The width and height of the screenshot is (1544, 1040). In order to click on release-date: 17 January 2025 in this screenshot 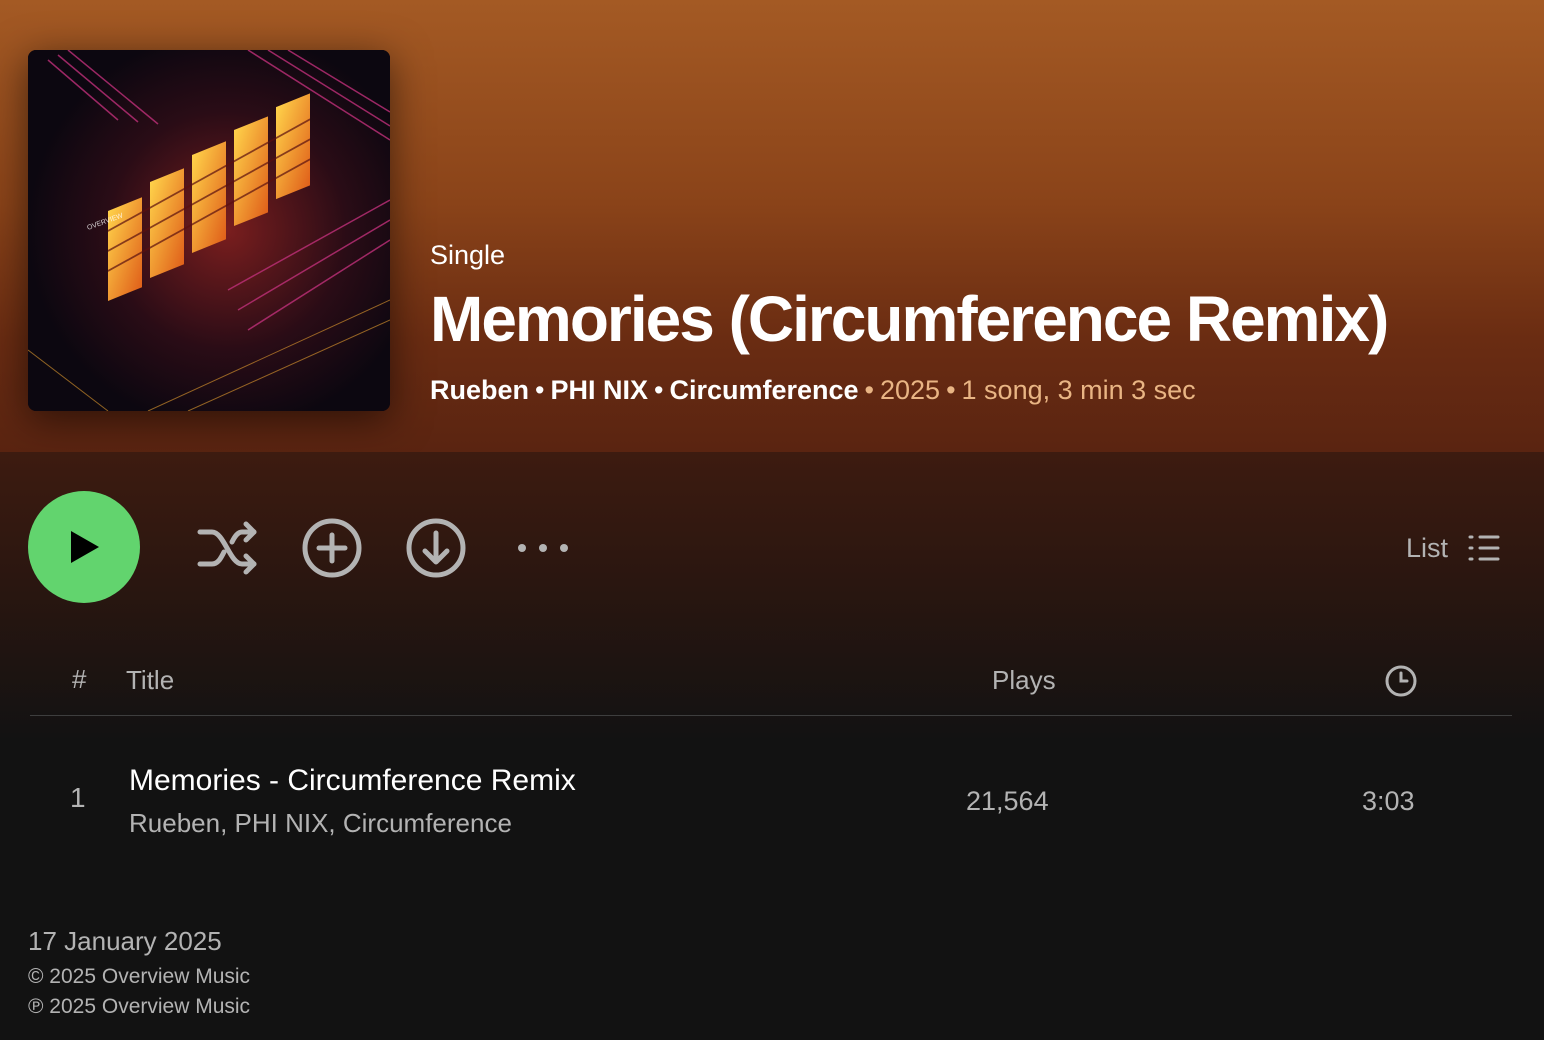, I will do `click(125, 941)`.